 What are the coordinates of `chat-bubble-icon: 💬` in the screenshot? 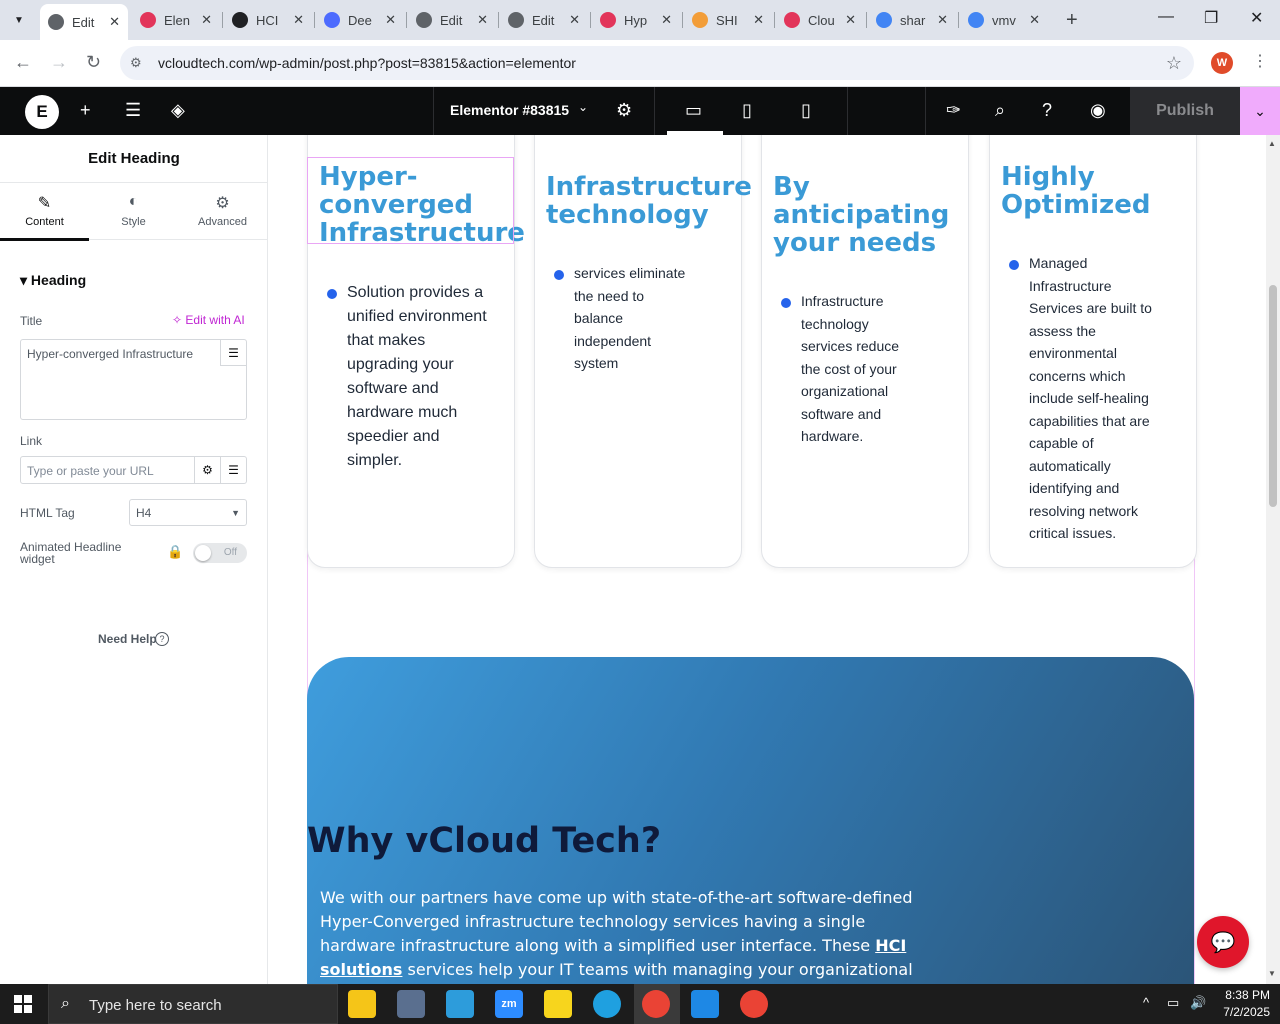 It's located at (1223, 942).